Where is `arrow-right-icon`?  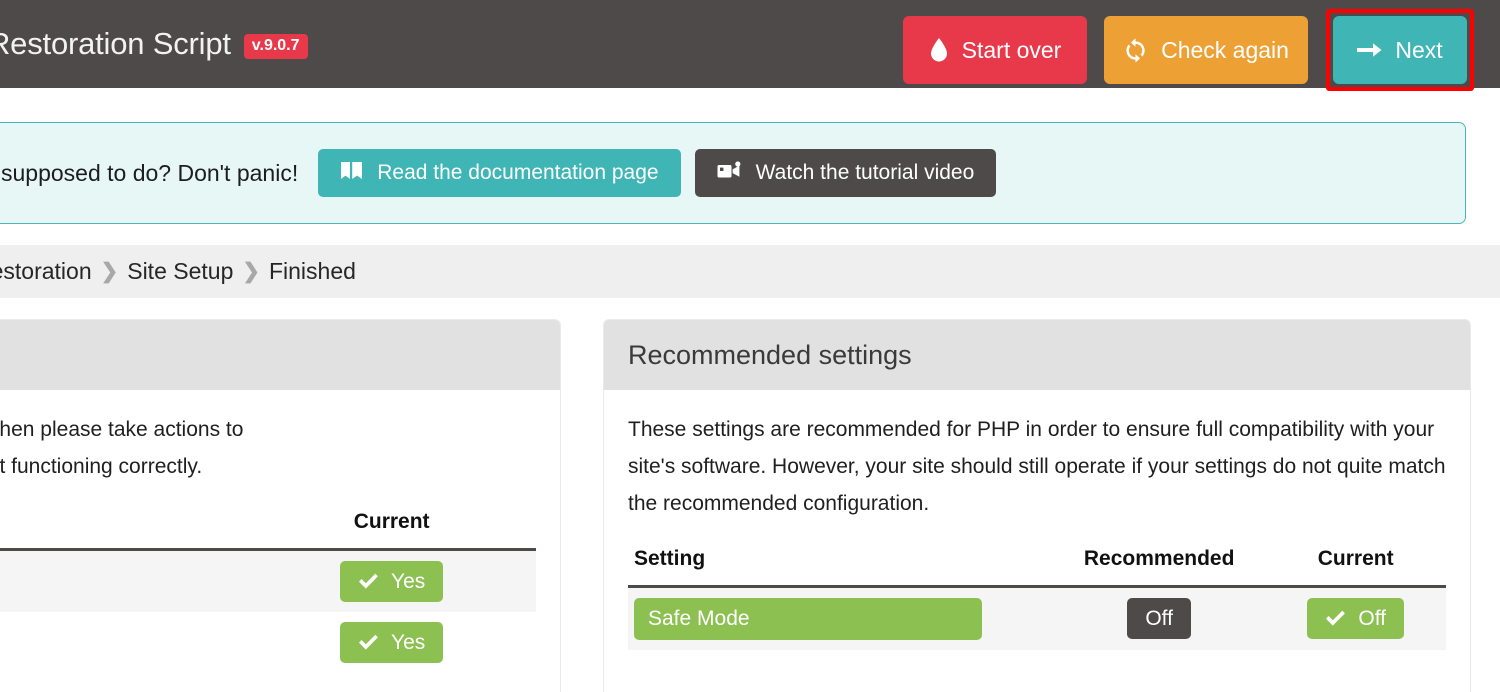 arrow-right-icon is located at coordinates (1369, 50).